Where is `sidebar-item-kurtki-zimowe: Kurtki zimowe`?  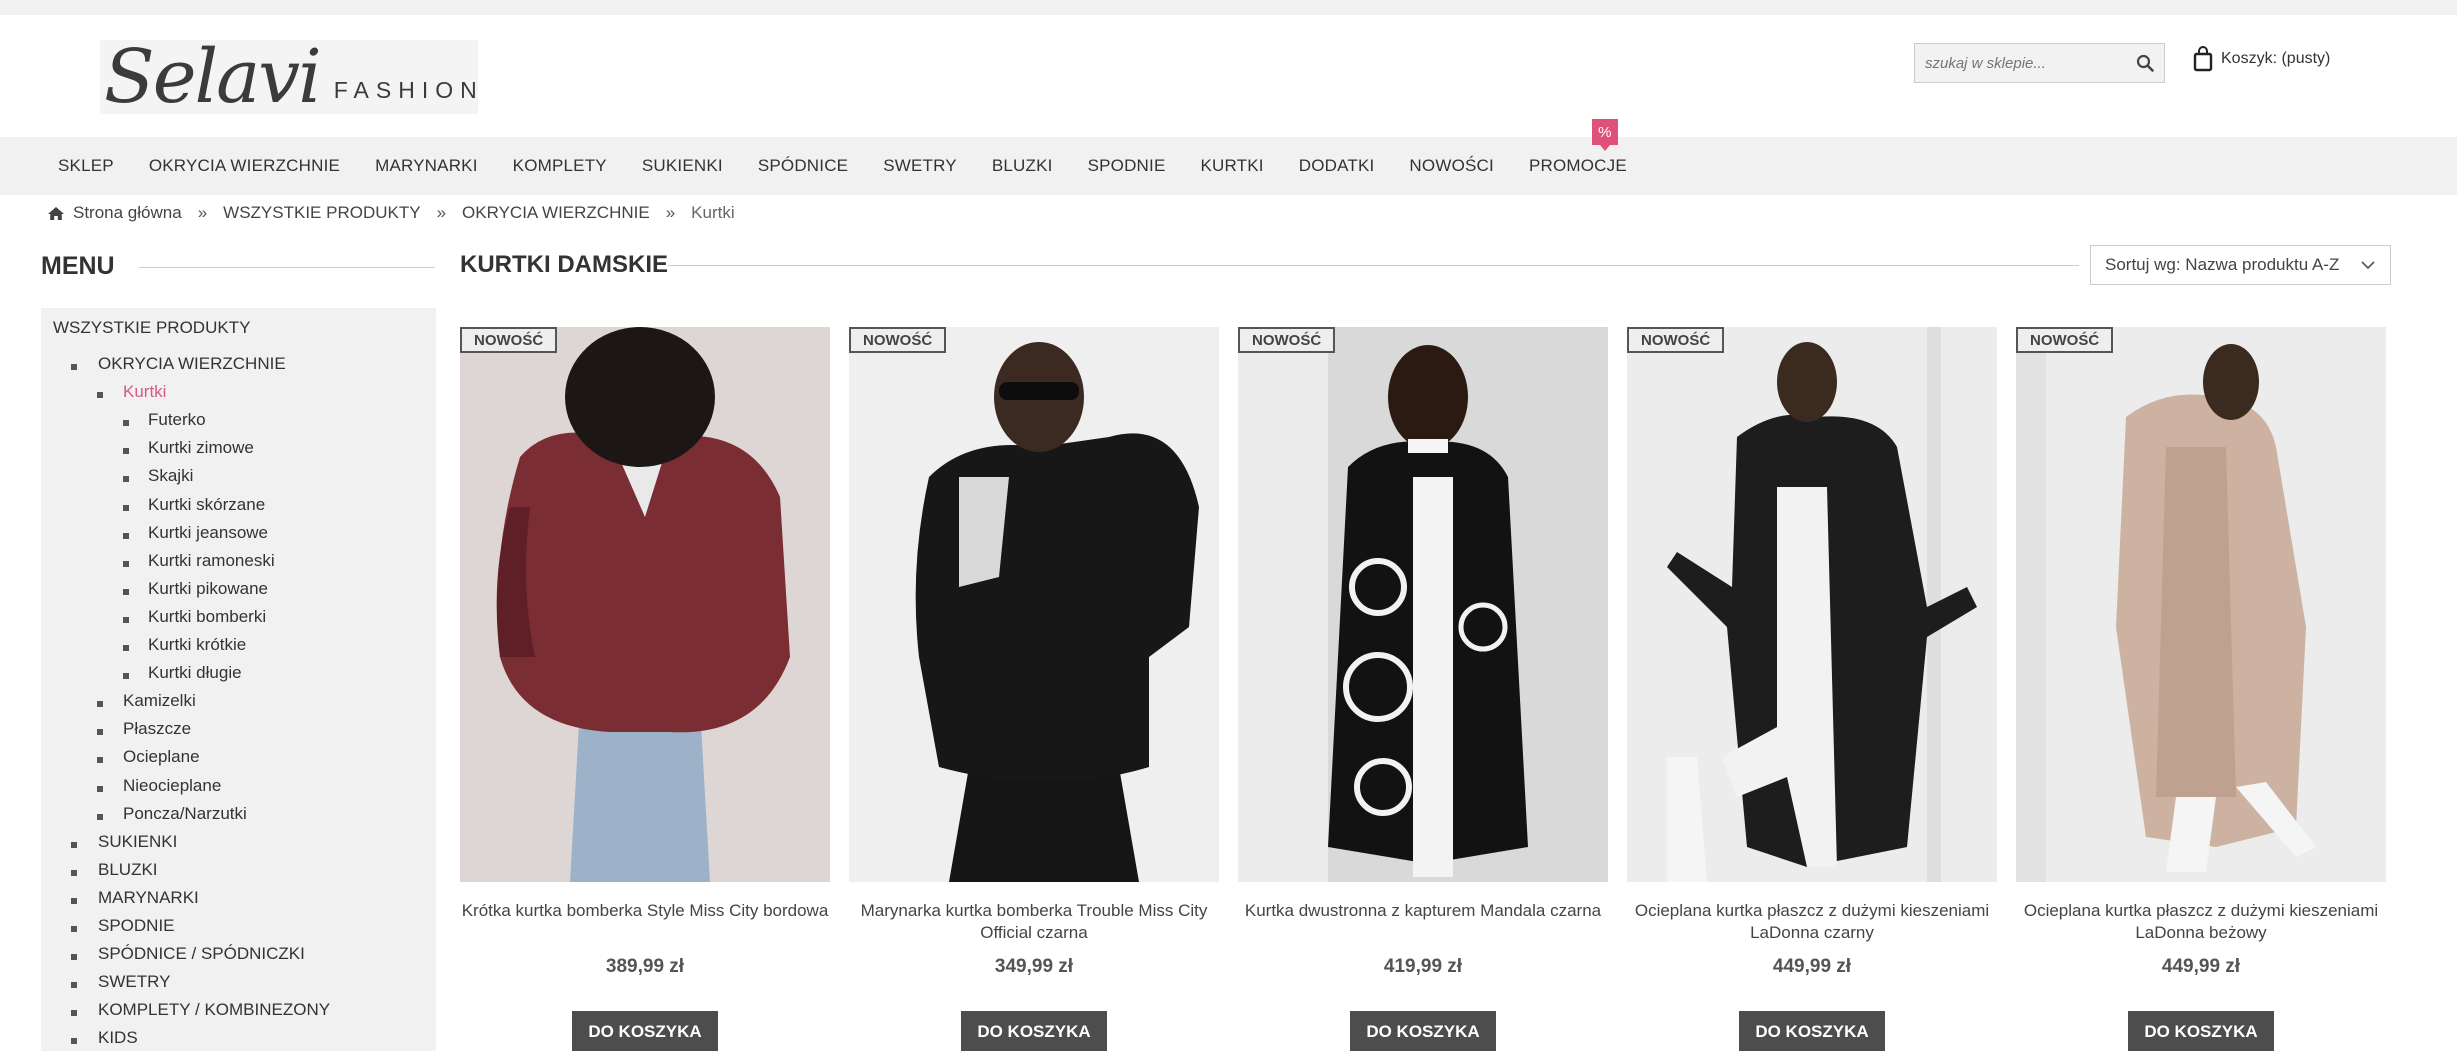 sidebar-item-kurtki-zimowe: Kurtki zimowe is located at coordinates (201, 448).